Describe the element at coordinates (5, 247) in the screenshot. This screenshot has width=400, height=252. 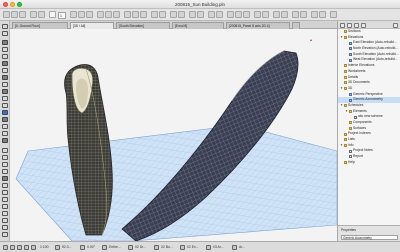
I see `undo-status-icon` at that location.